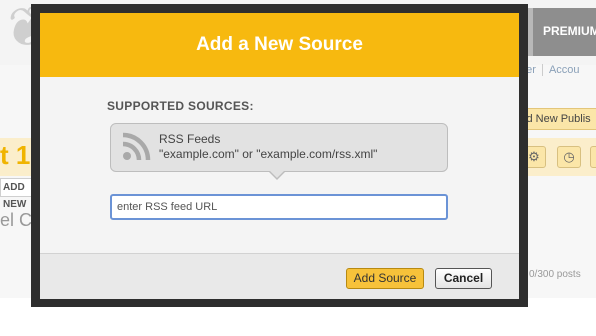 This screenshot has width=596, height=336. What do you see at coordinates (385, 278) in the screenshot?
I see `add-source-button: Add Source` at bounding box center [385, 278].